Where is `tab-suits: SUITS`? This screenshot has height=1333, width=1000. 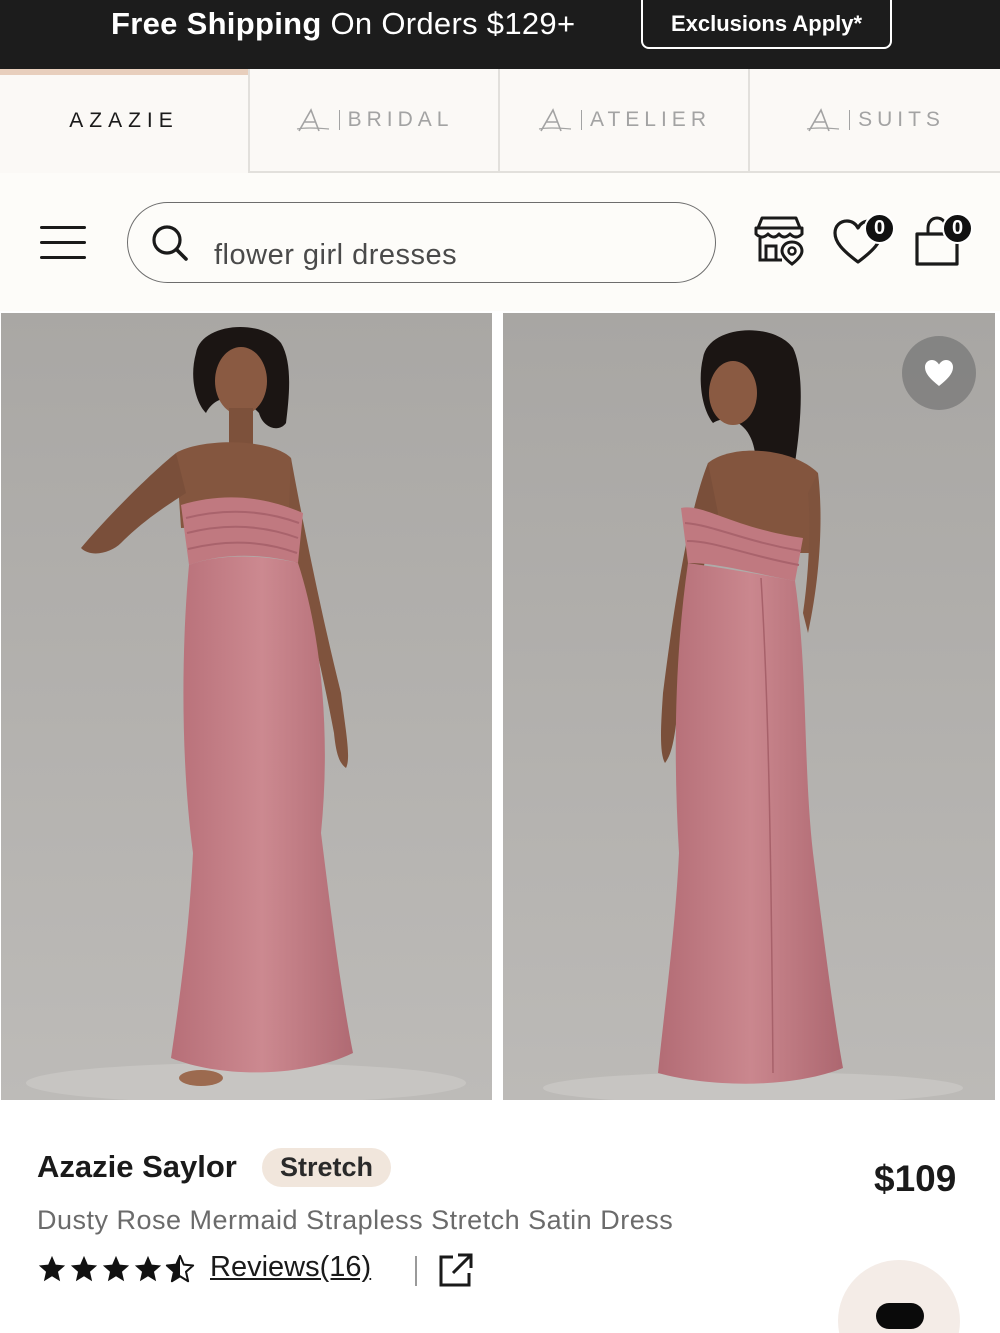
tab-suits: SUITS is located at coordinates (875, 121).